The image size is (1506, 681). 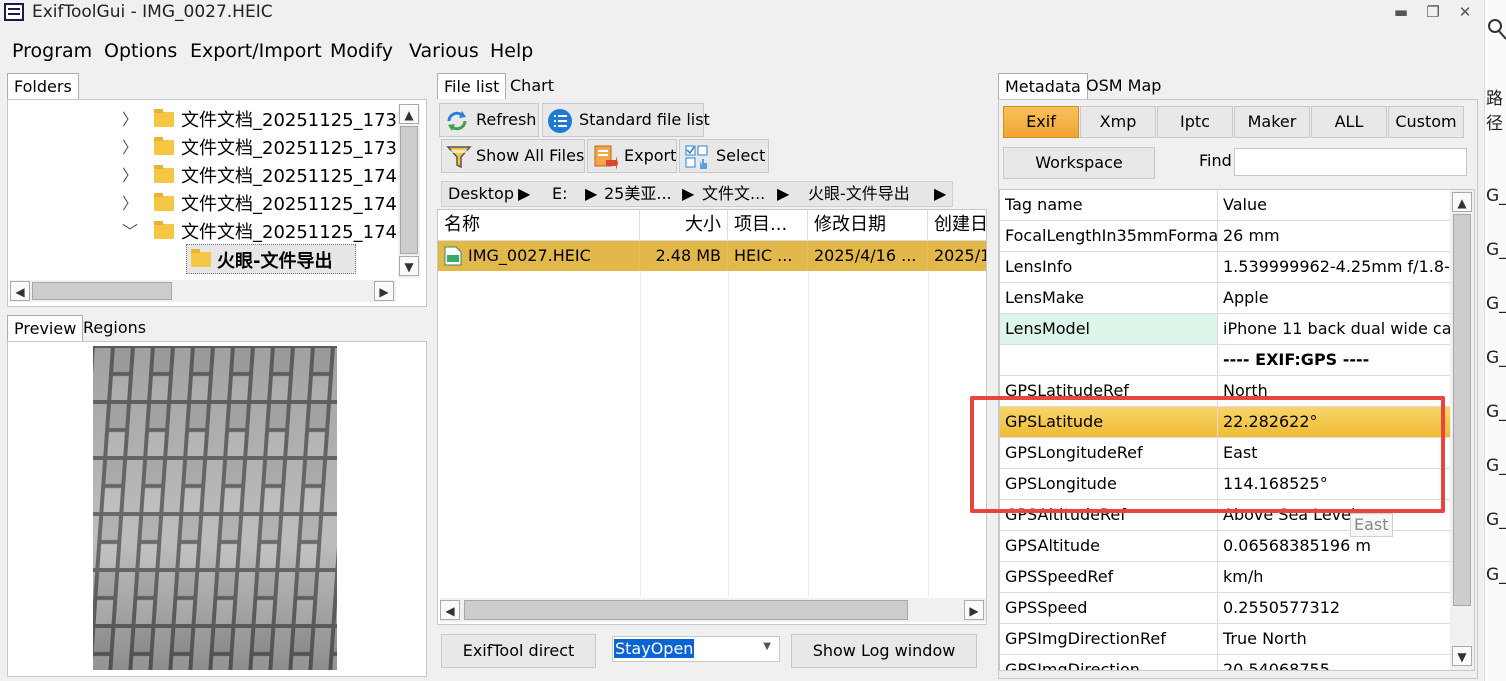 I want to click on show-all-files-button: Show All Files, so click(x=513, y=156).